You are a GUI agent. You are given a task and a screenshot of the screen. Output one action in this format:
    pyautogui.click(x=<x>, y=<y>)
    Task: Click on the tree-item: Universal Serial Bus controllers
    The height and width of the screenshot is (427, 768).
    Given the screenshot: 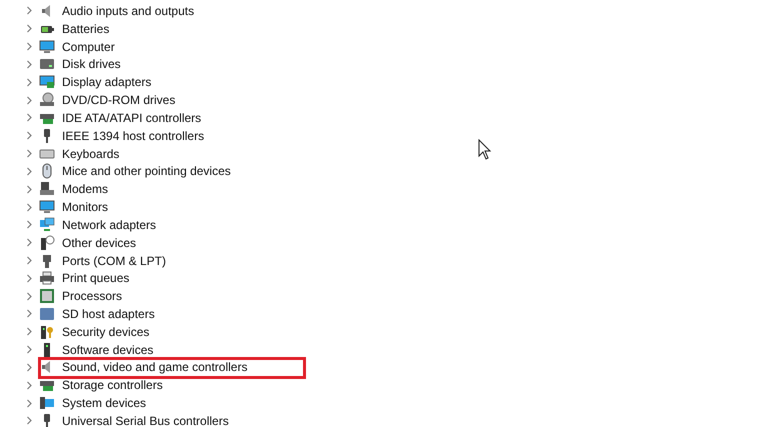 What is the action you would take?
    pyautogui.click(x=145, y=420)
    